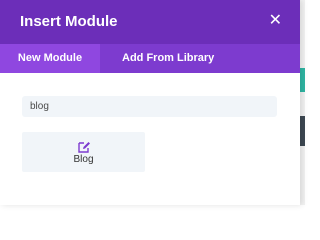 The image size is (320, 240). I want to click on background-teal-element, so click(302, 80).